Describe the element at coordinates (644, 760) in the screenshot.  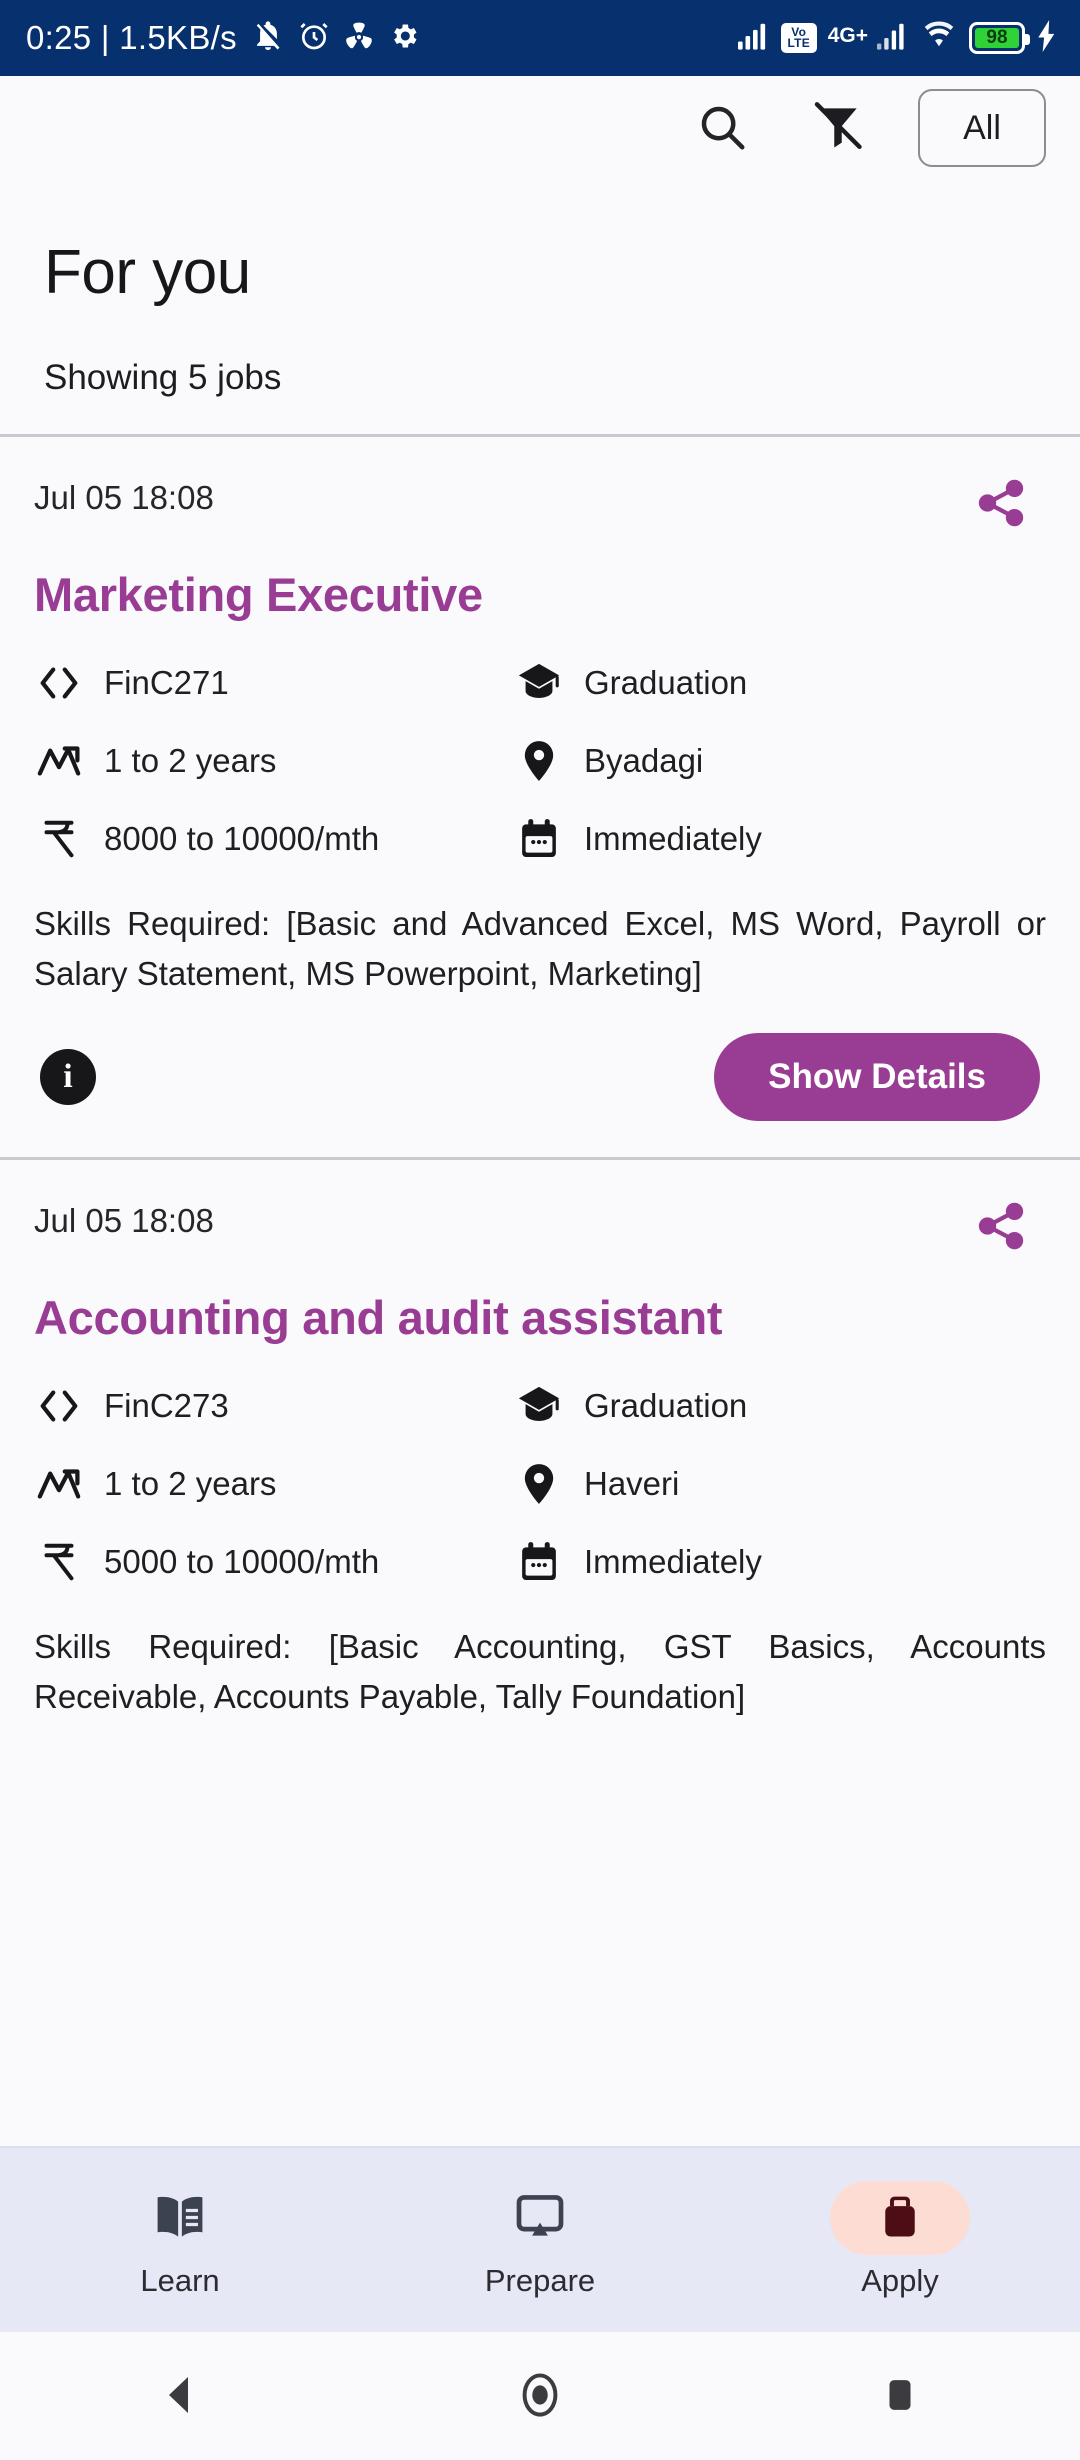
I see `job-location-text: Byadagi` at that location.